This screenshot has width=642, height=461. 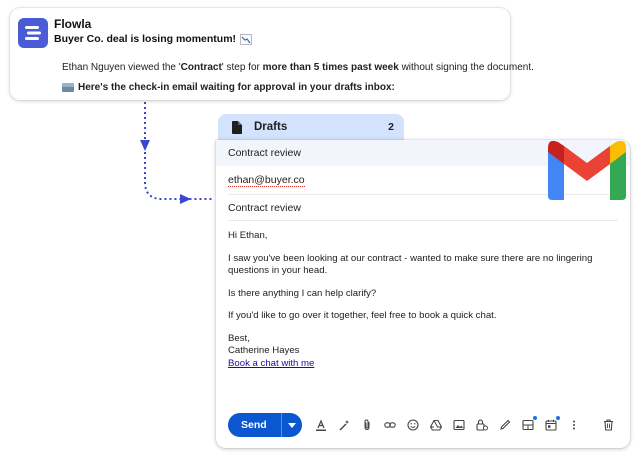 I want to click on trash-icon, so click(x=608, y=425).